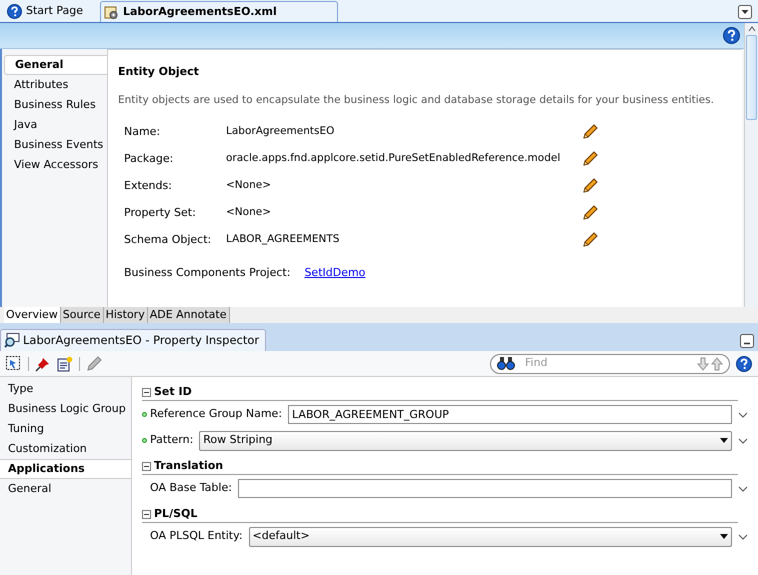  I want to click on property-field, so click(485, 488).